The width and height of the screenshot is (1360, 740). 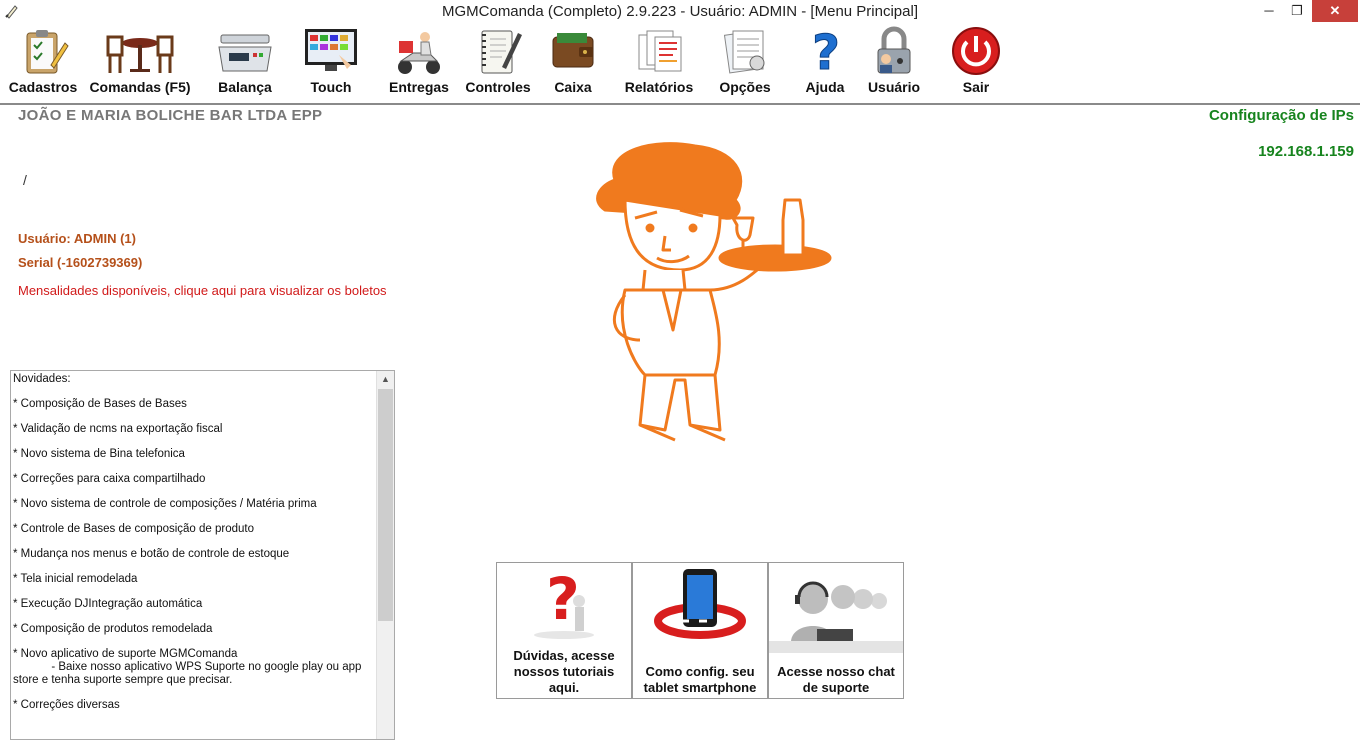 What do you see at coordinates (43, 87) in the screenshot?
I see `toolbar-label: Cadastros` at bounding box center [43, 87].